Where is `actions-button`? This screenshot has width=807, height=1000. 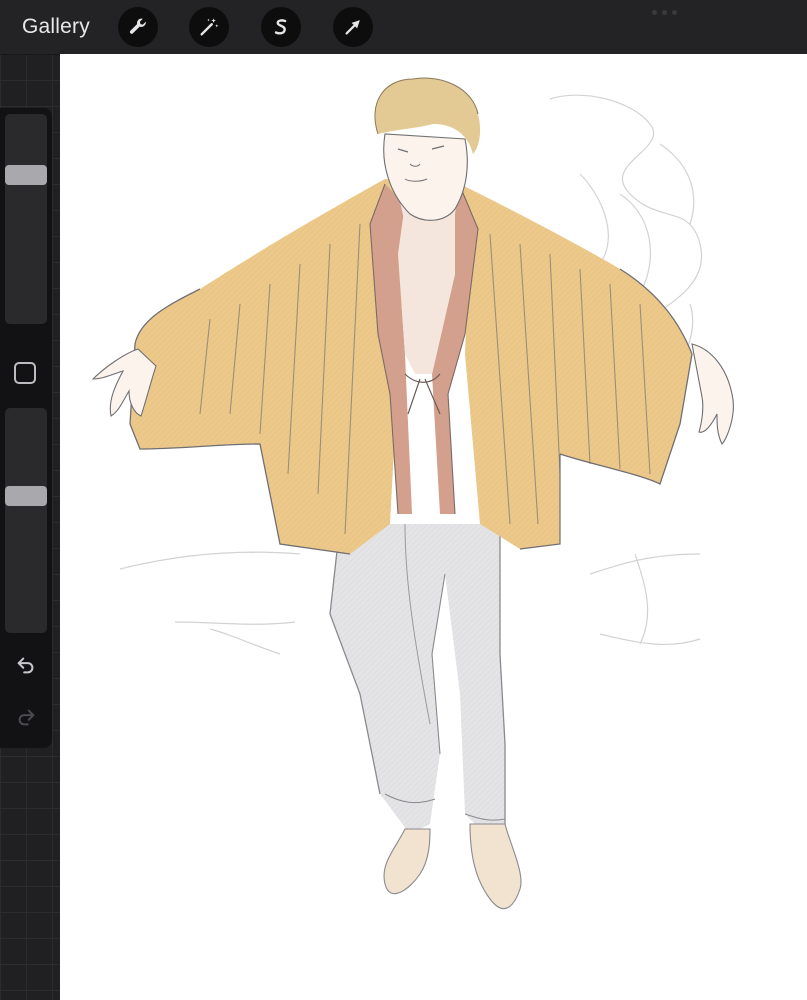
actions-button is located at coordinates (138, 27).